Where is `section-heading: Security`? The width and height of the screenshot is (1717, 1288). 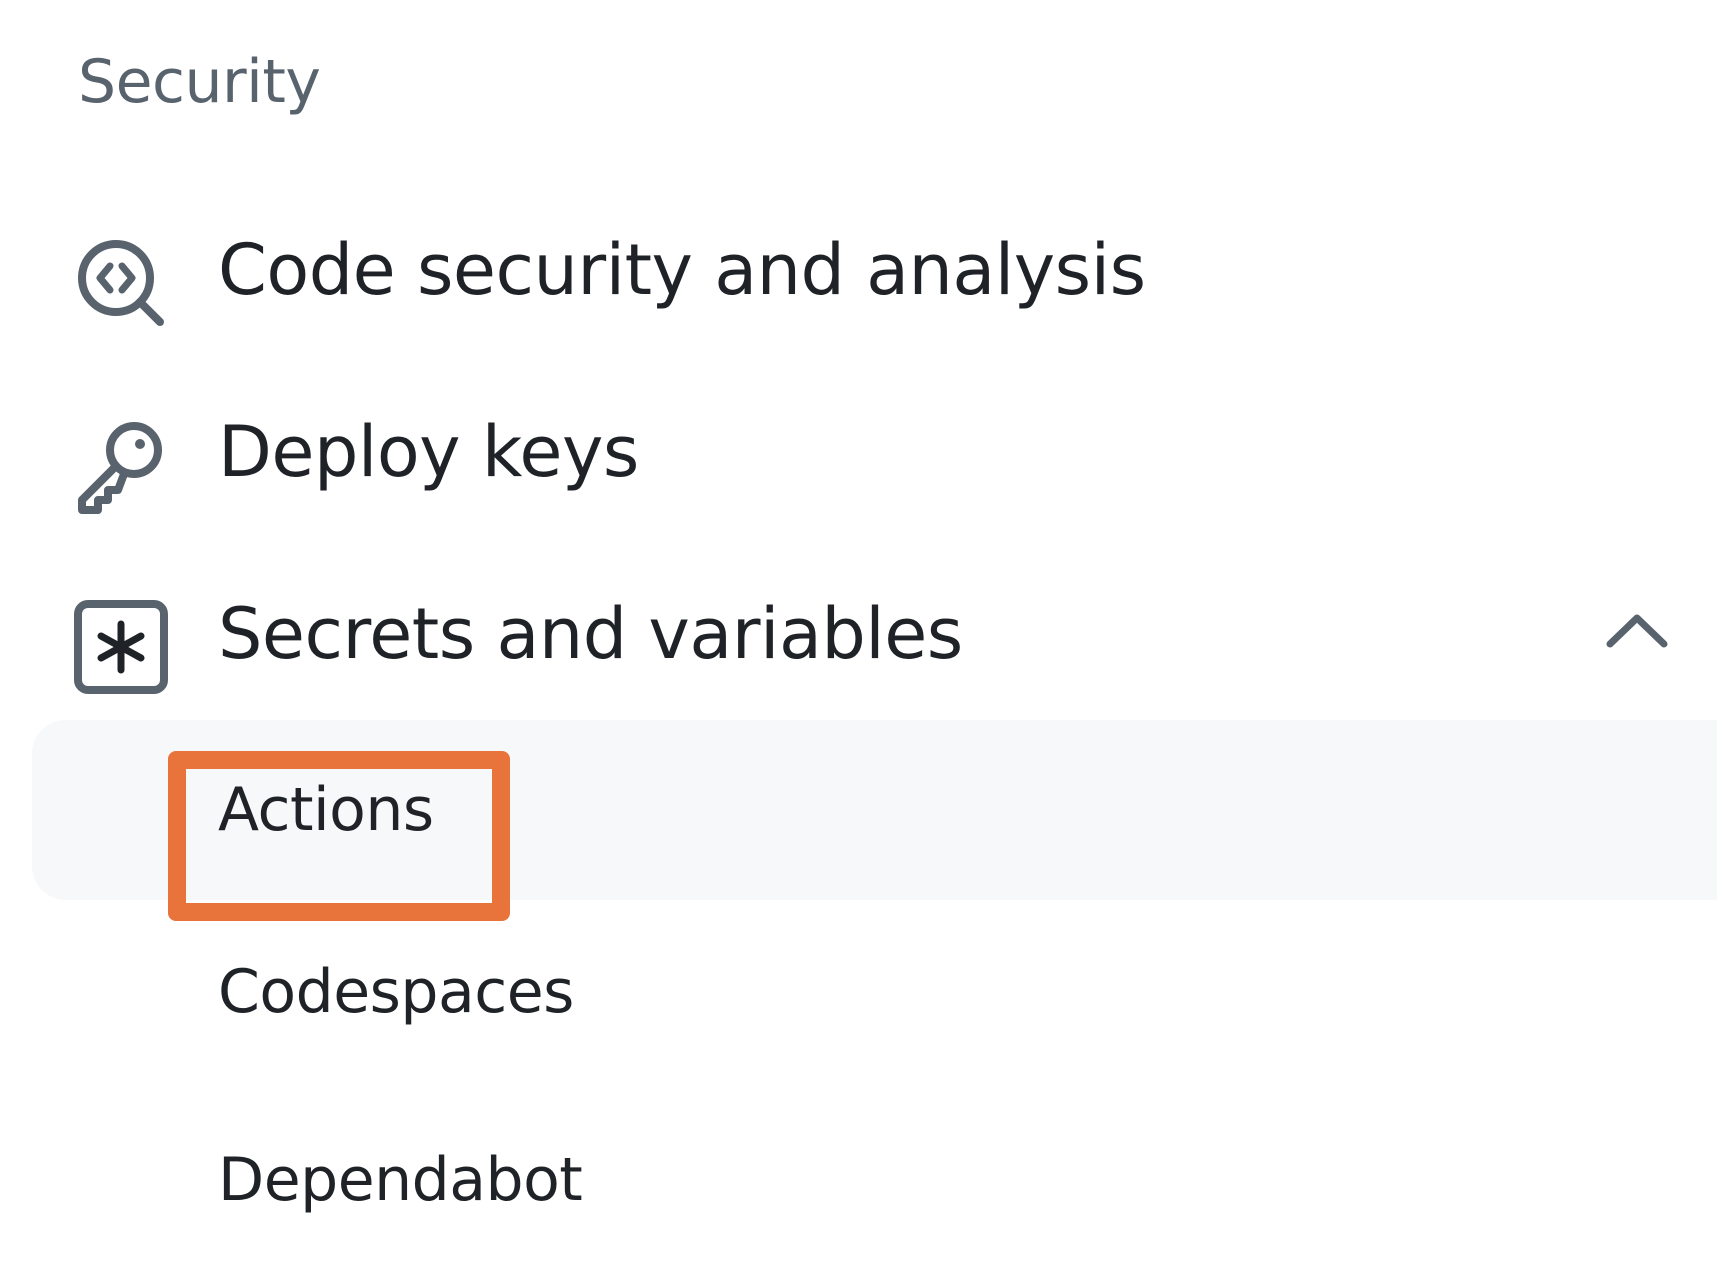 section-heading: Security is located at coordinates (199, 82).